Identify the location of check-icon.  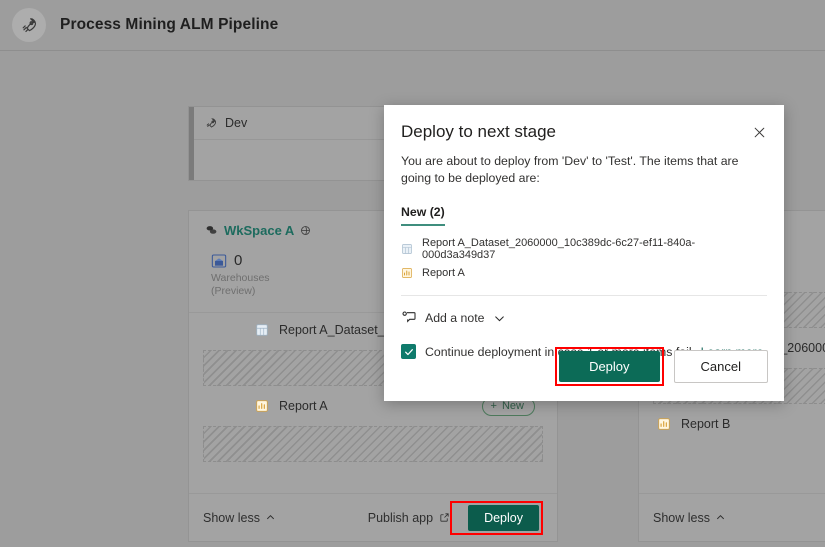
(408, 351).